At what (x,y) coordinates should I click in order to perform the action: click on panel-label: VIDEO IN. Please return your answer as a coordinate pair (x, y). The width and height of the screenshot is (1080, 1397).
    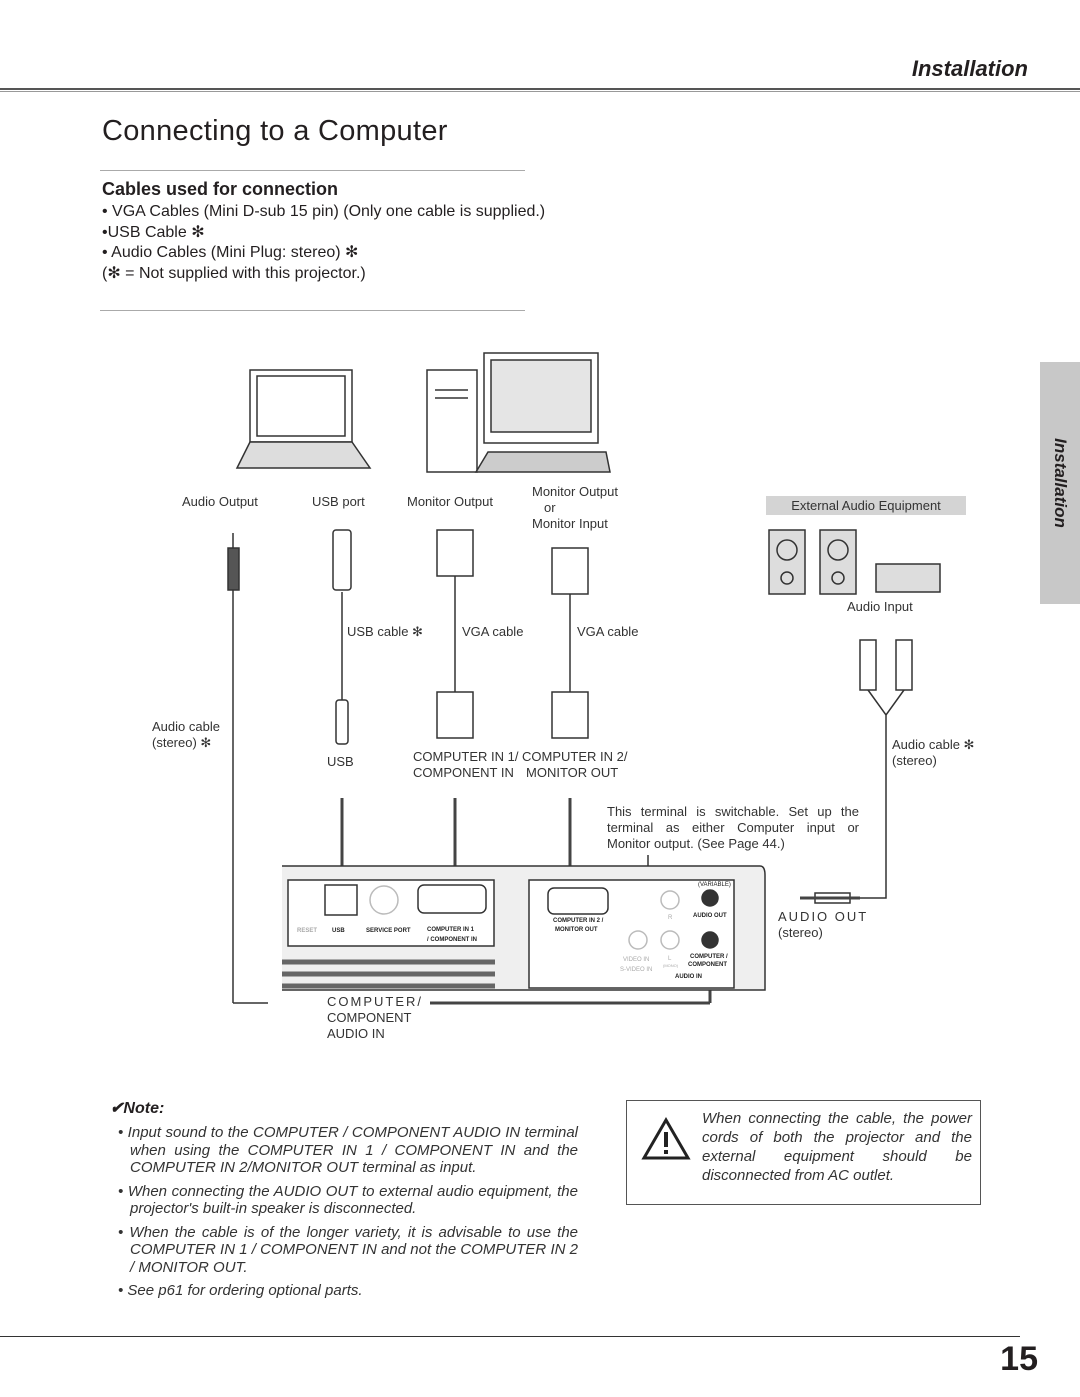
    Looking at the image, I should click on (636, 960).